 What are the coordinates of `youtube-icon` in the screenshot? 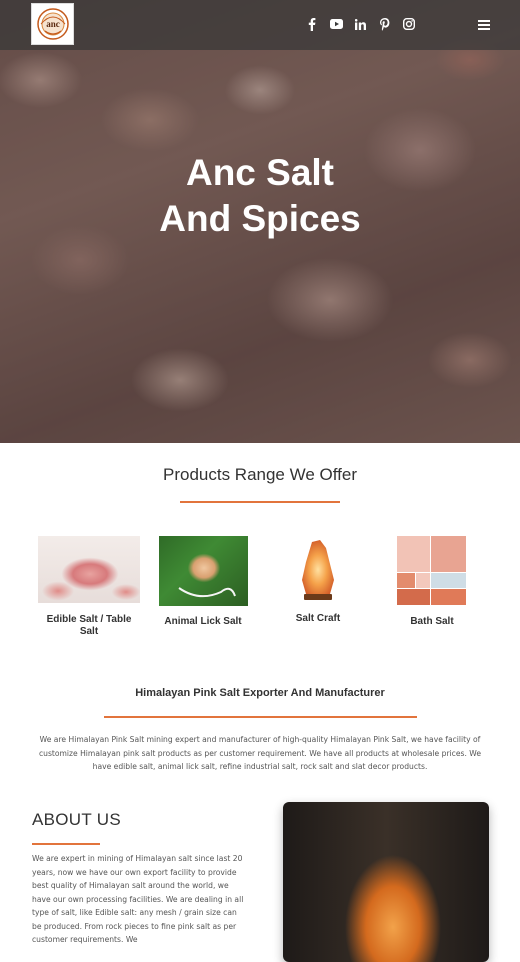 It's located at (336, 24).